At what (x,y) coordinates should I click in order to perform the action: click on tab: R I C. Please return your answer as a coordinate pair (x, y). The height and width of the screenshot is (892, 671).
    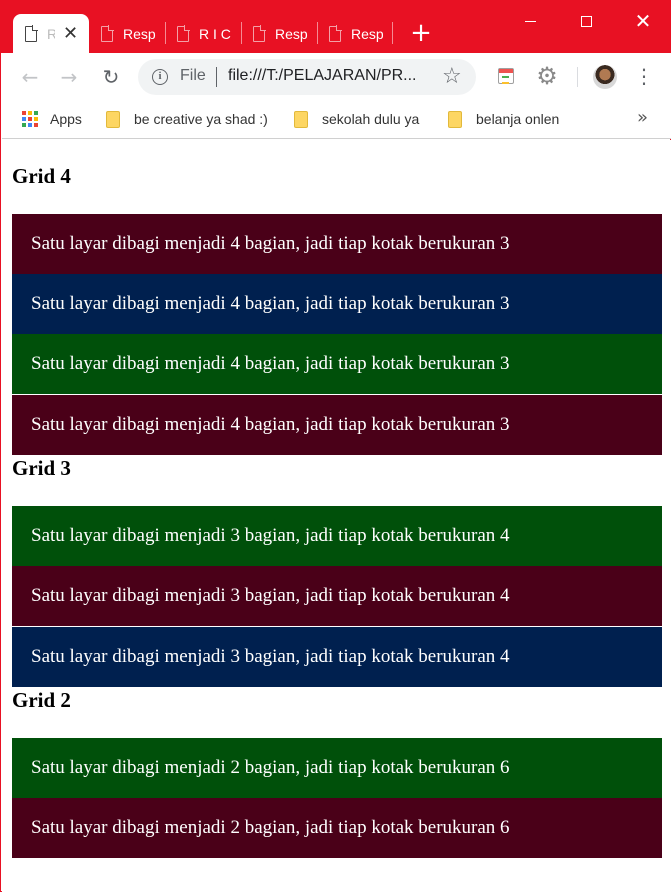
    Looking at the image, I should click on (205, 33).